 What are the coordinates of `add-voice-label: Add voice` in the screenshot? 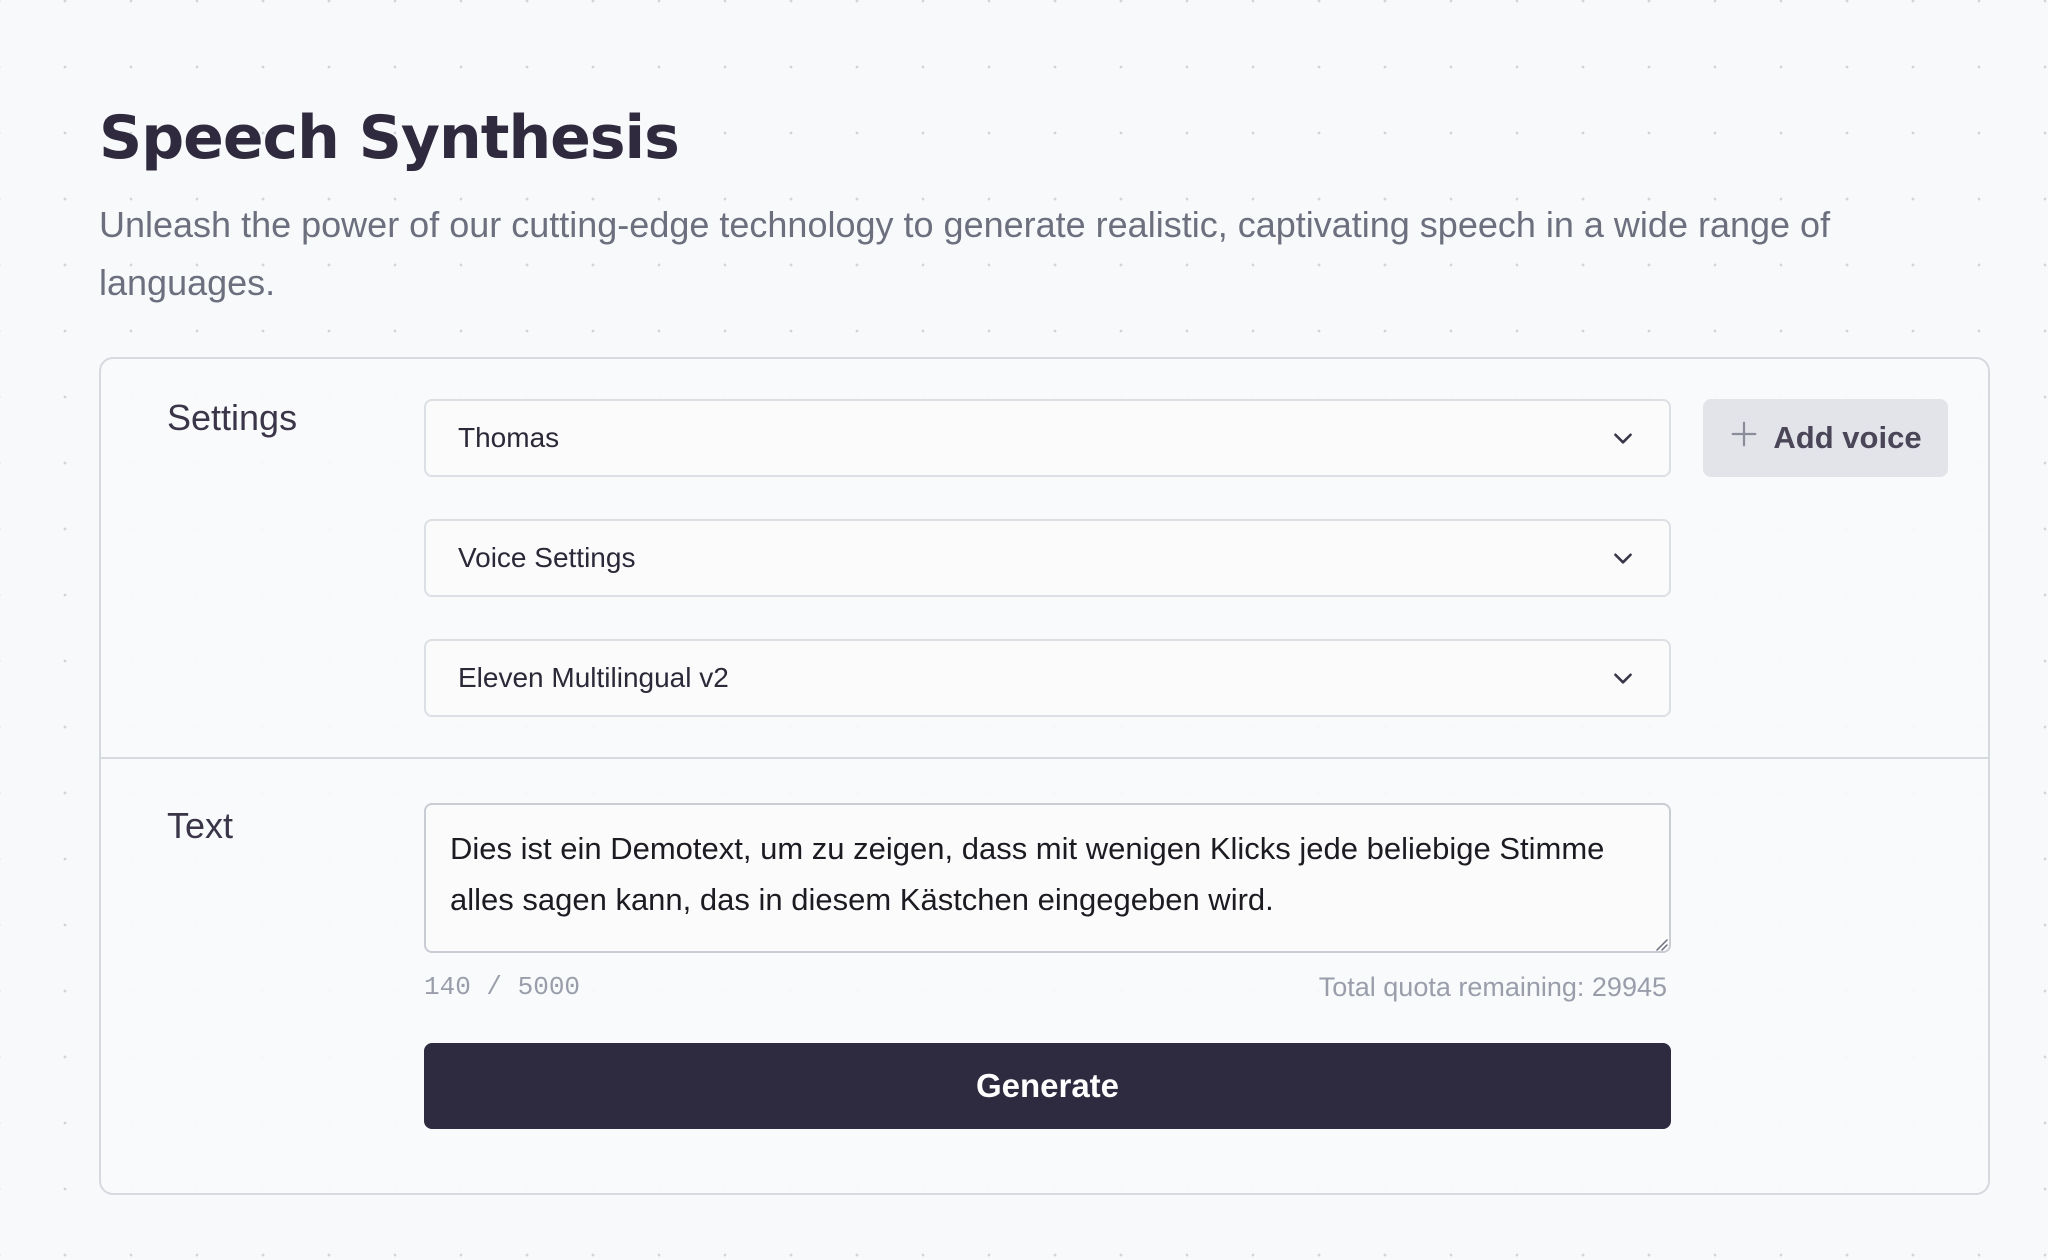 It's located at (1847, 437).